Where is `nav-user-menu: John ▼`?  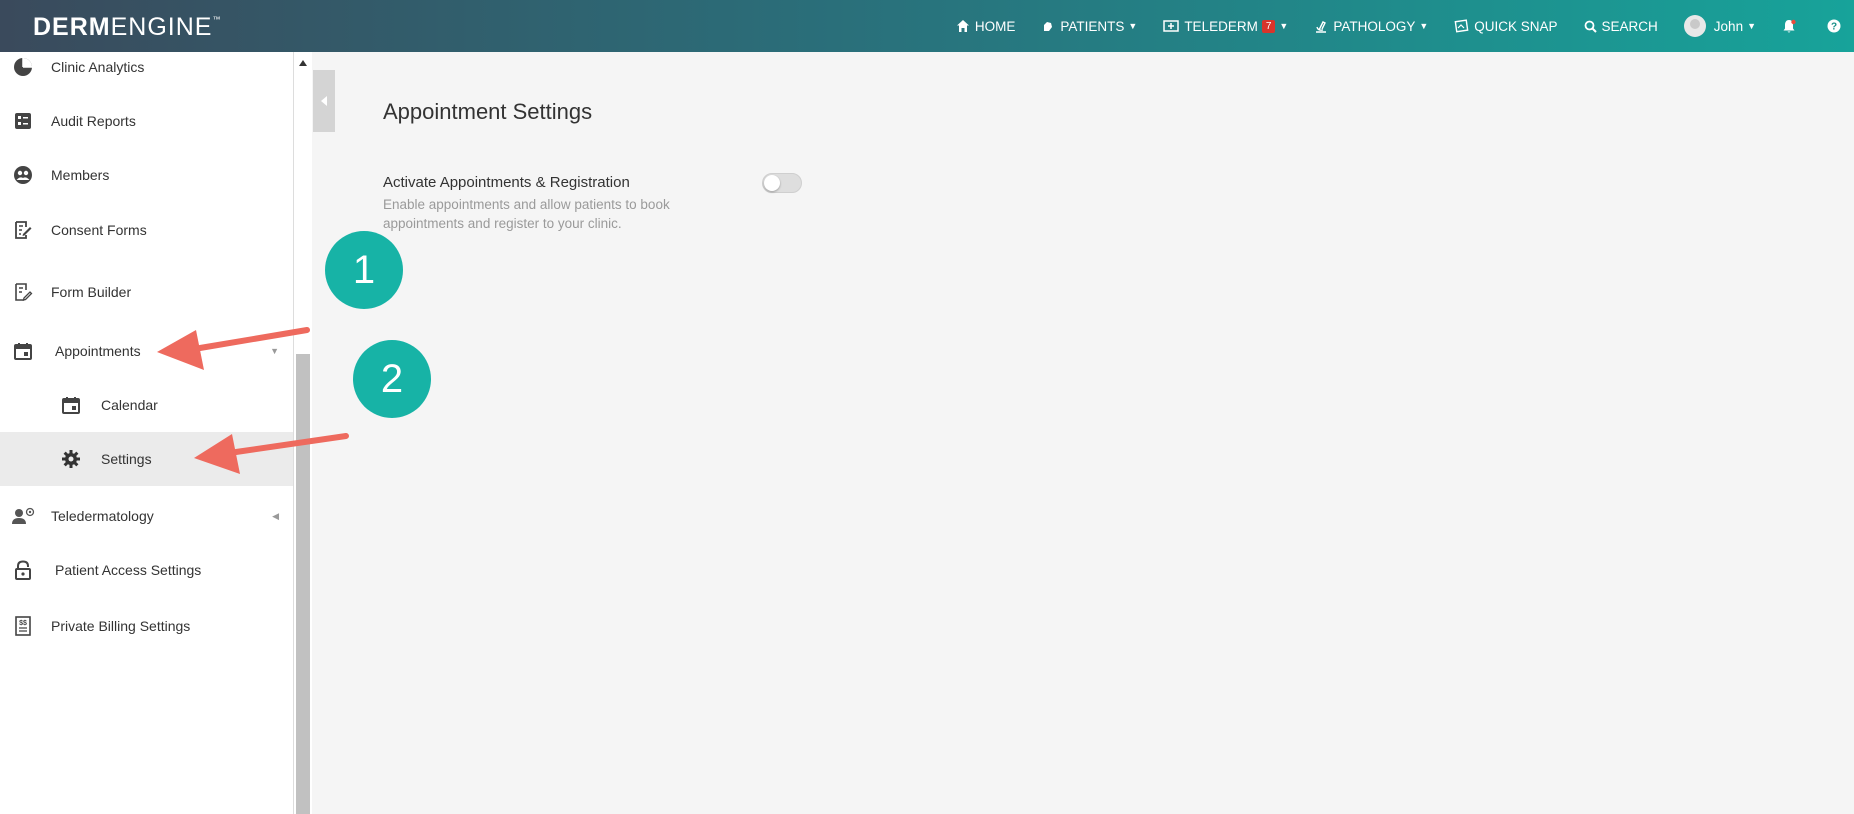
nav-user-menu: John ▼ is located at coordinates (1720, 26).